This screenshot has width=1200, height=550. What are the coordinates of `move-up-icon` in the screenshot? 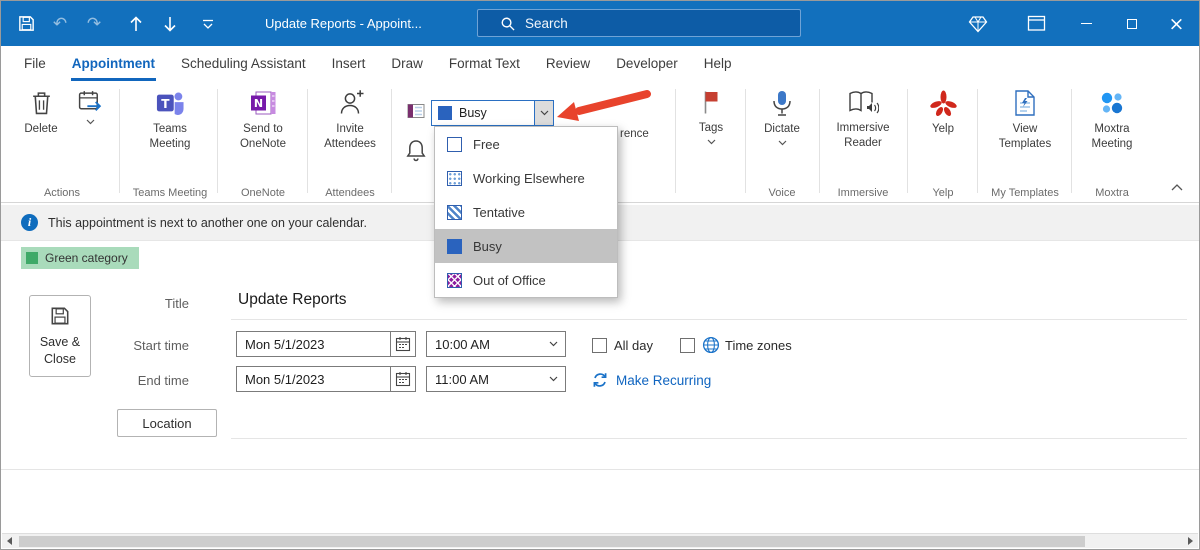 It's located at (136, 23).